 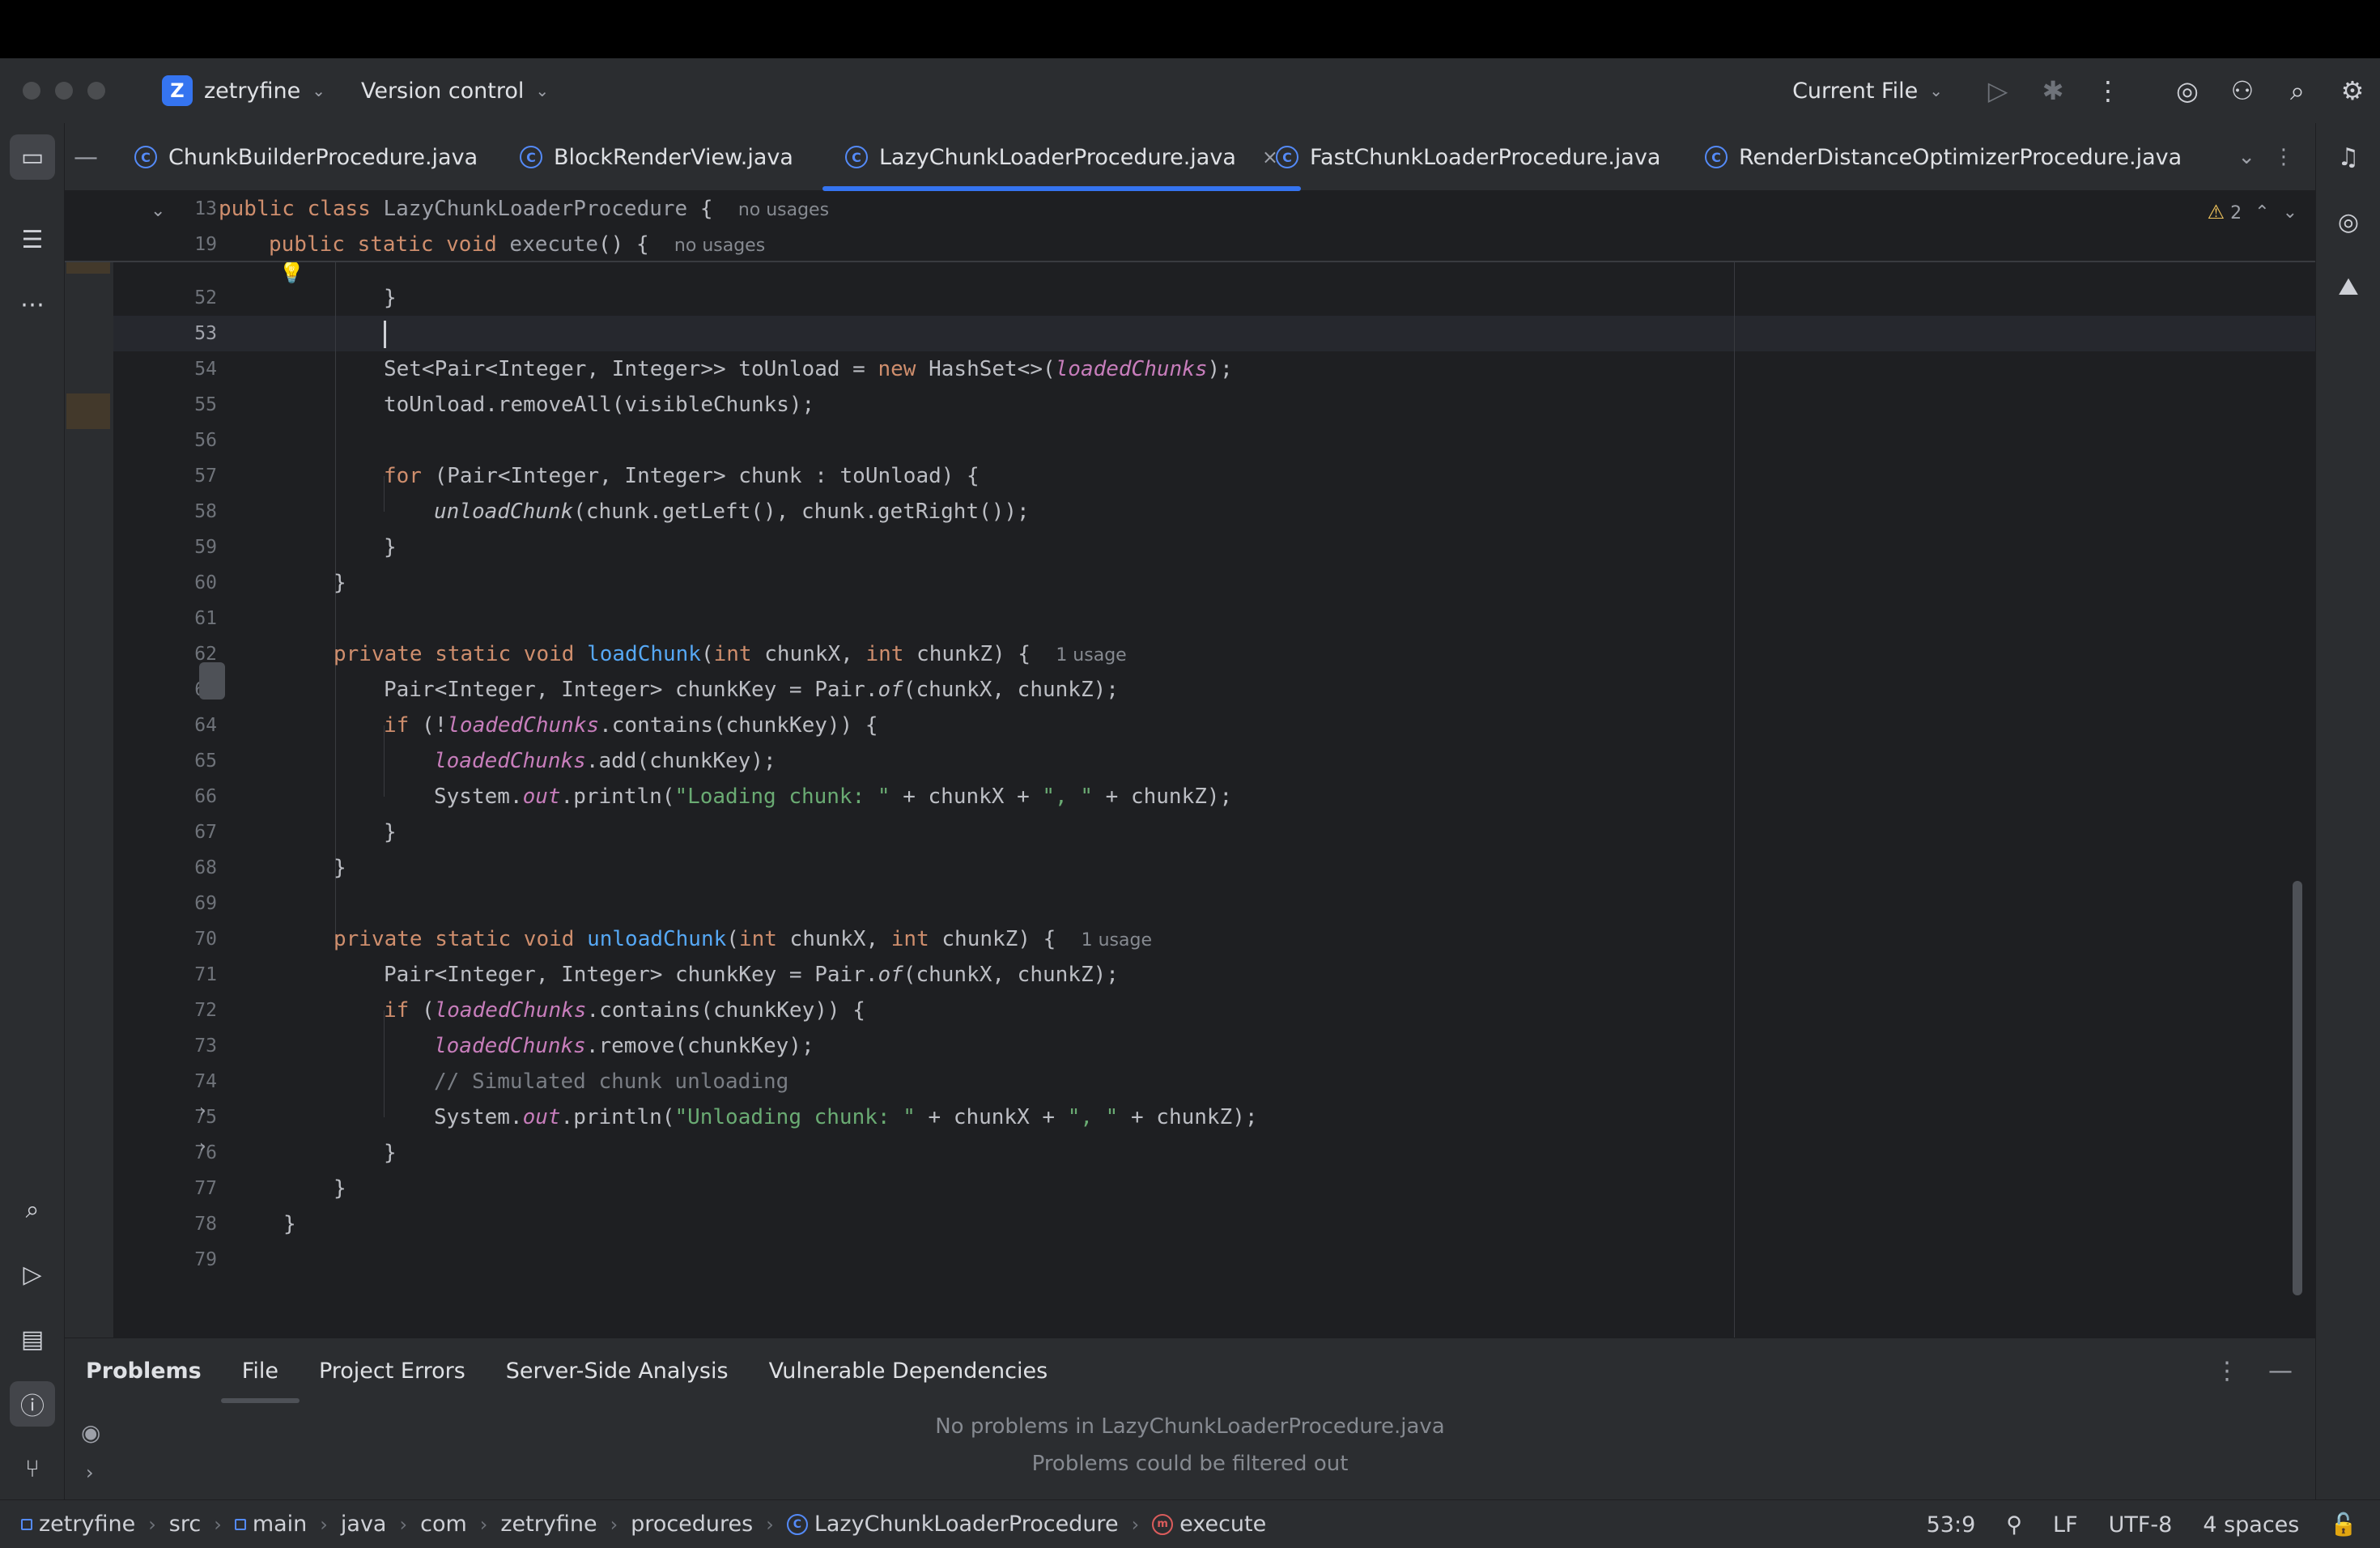 What do you see at coordinates (2348, 157) in the screenshot?
I see `notifications-icon: ♫` at bounding box center [2348, 157].